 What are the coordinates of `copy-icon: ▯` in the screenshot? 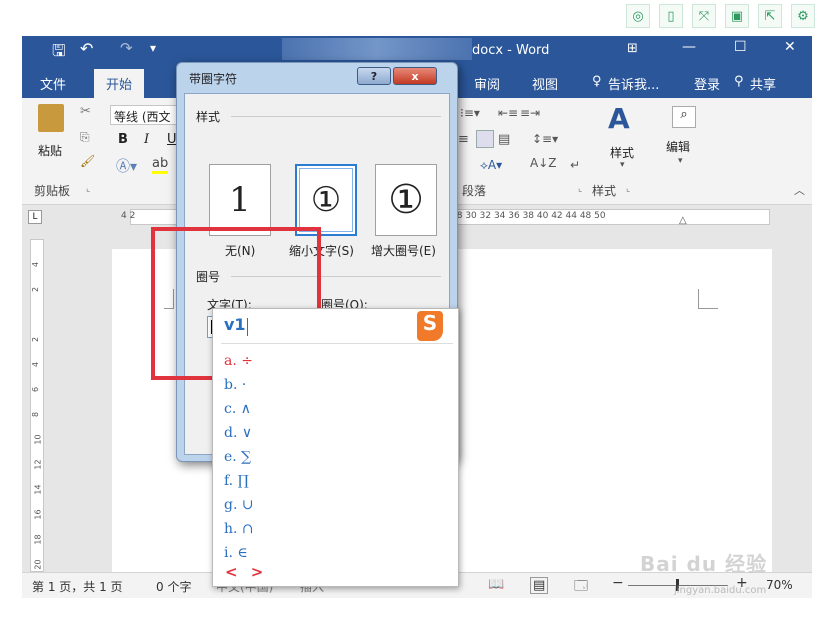 It's located at (671, 16).